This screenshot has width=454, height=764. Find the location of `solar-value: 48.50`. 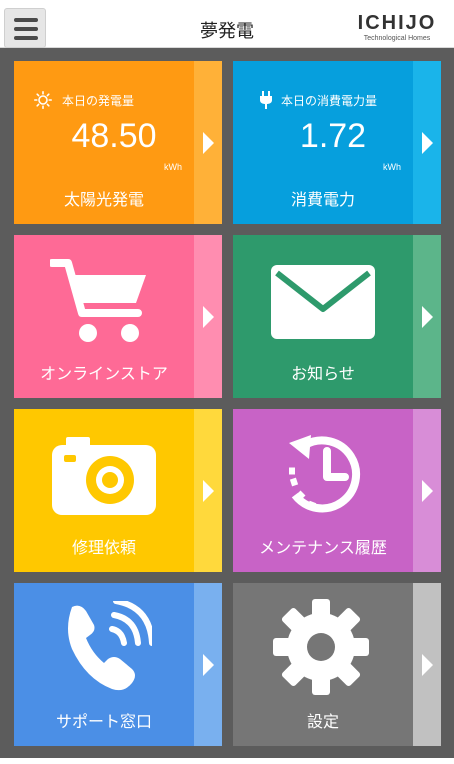

solar-value: 48.50 is located at coordinates (114, 136).